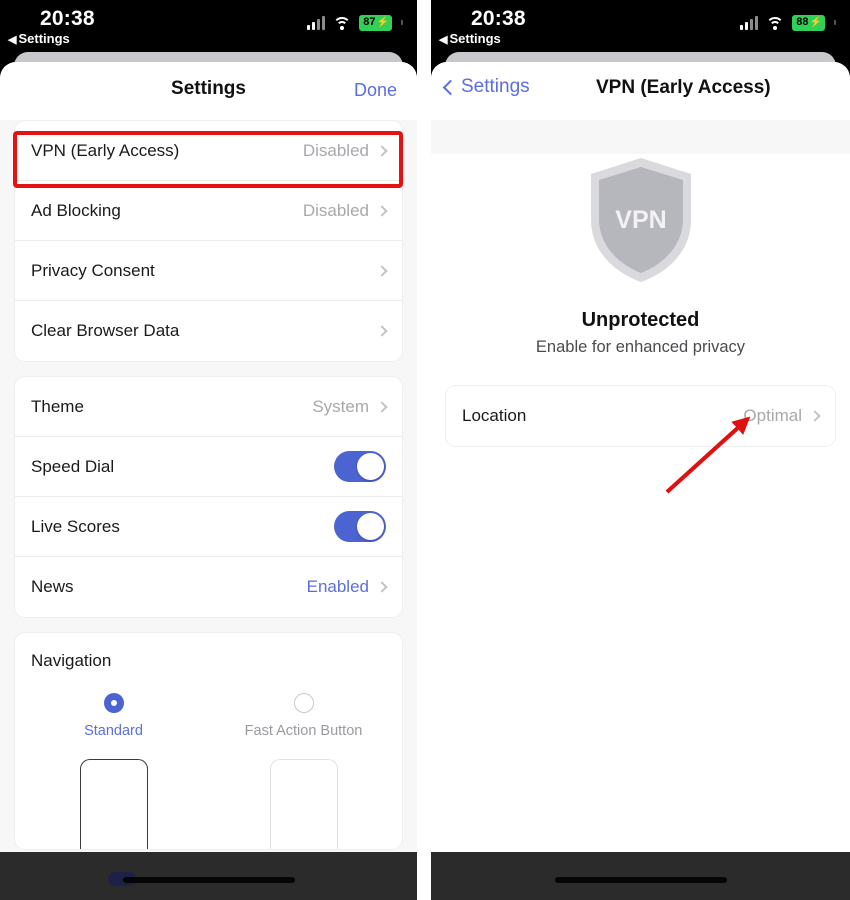 The height and width of the screenshot is (900, 850). What do you see at coordinates (640, 320) in the screenshot?
I see `vpn-status-text: Unprotected` at bounding box center [640, 320].